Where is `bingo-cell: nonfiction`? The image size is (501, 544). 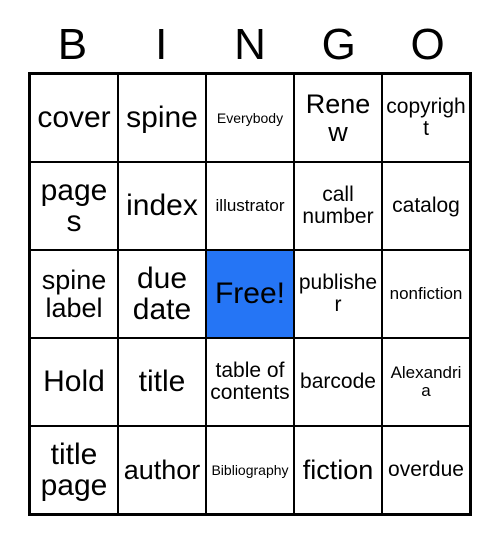
bingo-cell: nonfiction is located at coordinates (426, 294).